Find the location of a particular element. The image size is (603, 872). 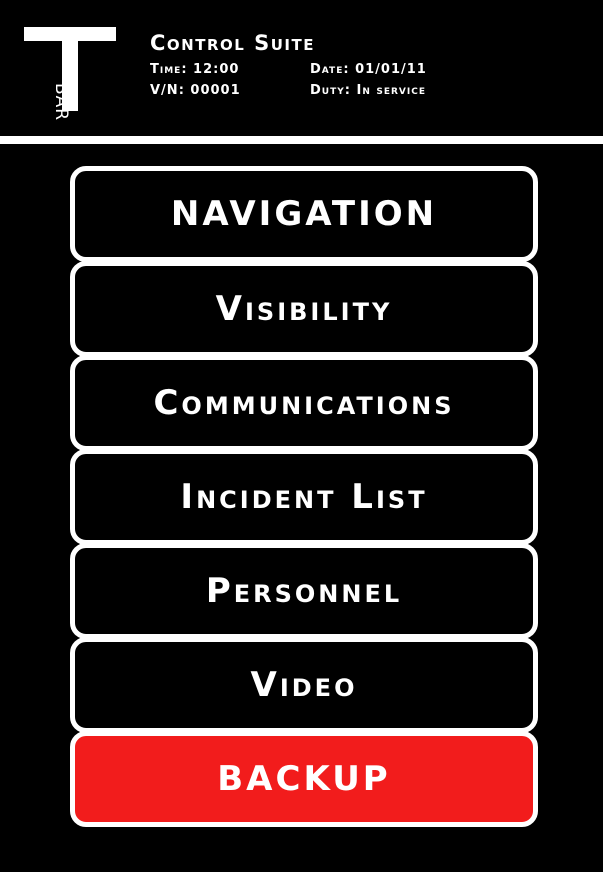

vn-readout: V/N: 00001 is located at coordinates (195, 90).